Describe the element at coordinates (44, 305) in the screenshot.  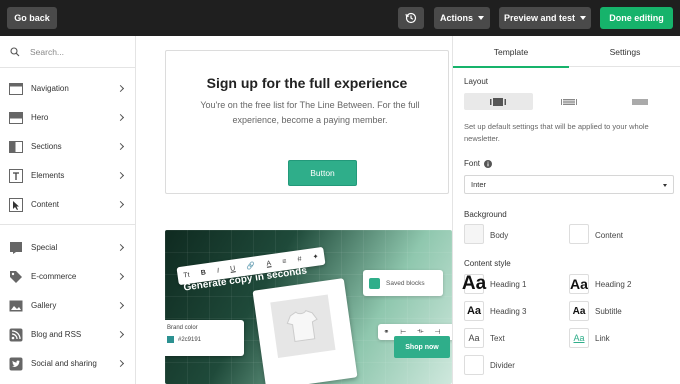
I see `sidebar-item-label: Gallery` at that location.